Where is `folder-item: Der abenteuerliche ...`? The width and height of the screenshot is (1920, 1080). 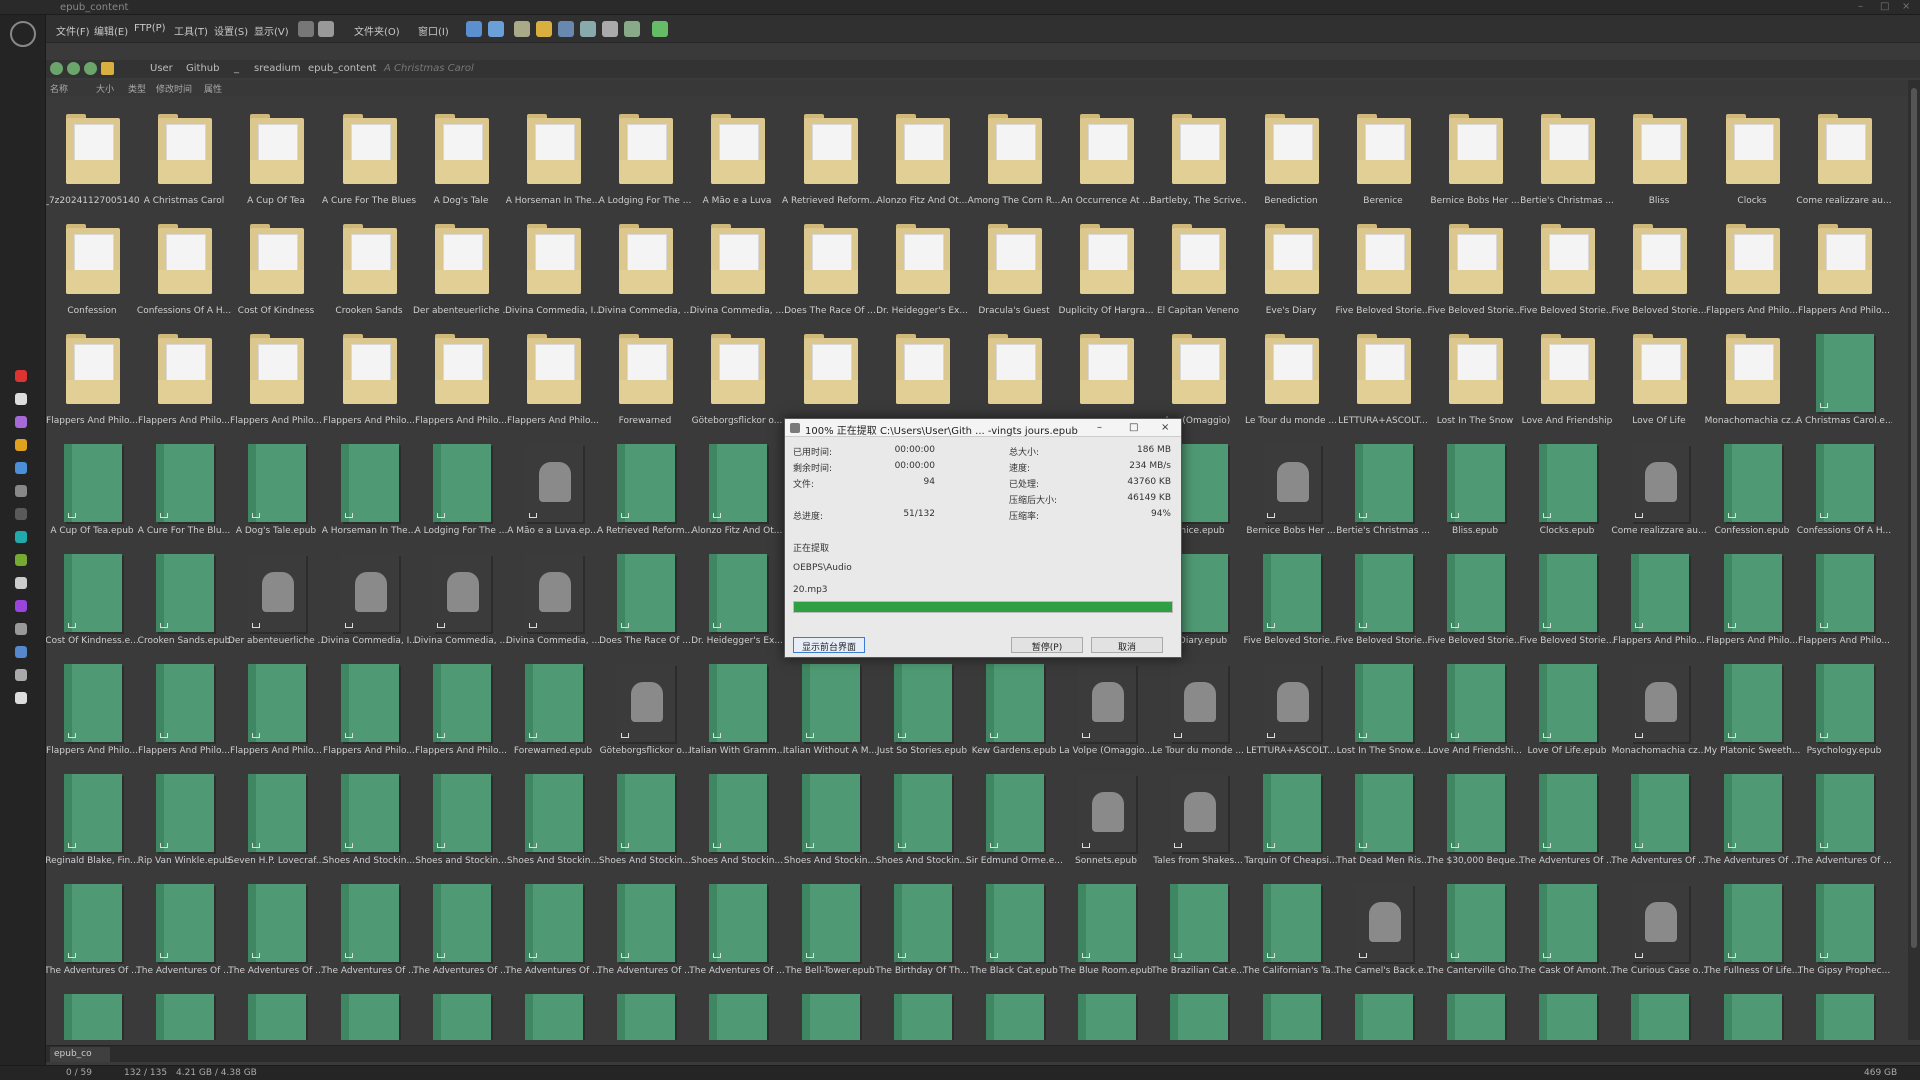
folder-item: Der abenteuerliche ... is located at coordinates (461, 265).